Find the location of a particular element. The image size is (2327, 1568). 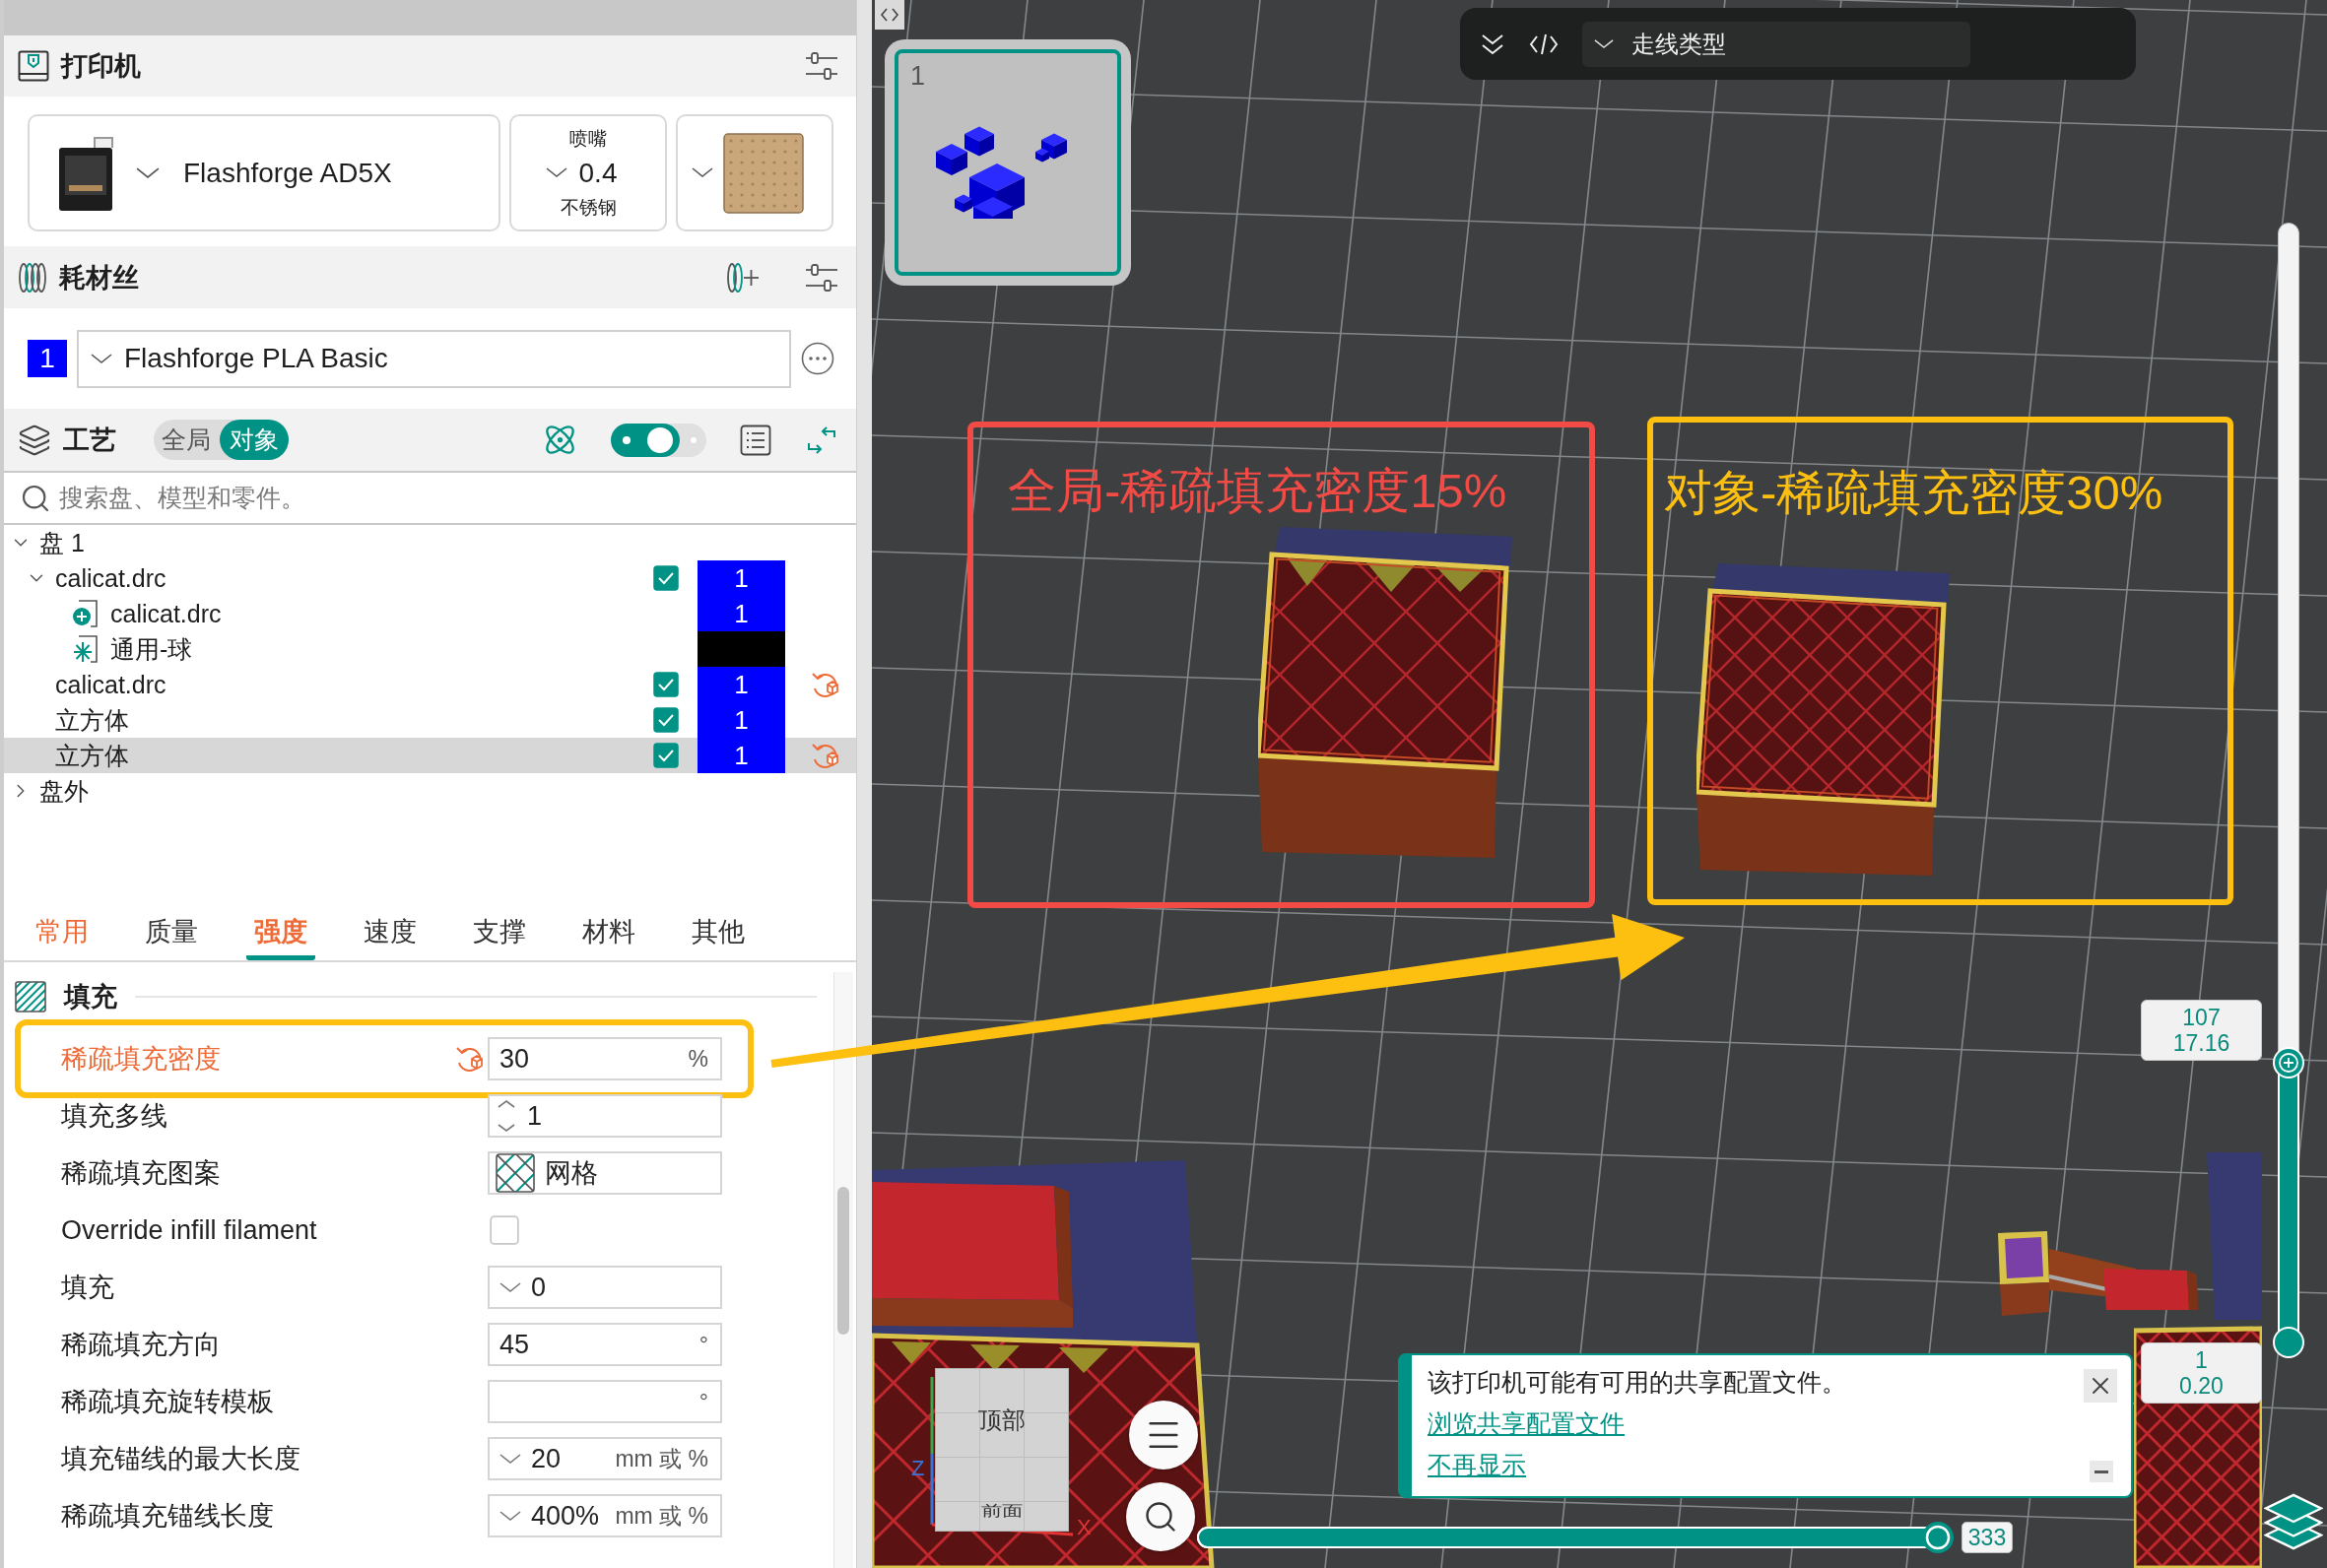

tree-item-label: 盘外 is located at coordinates (64, 791).